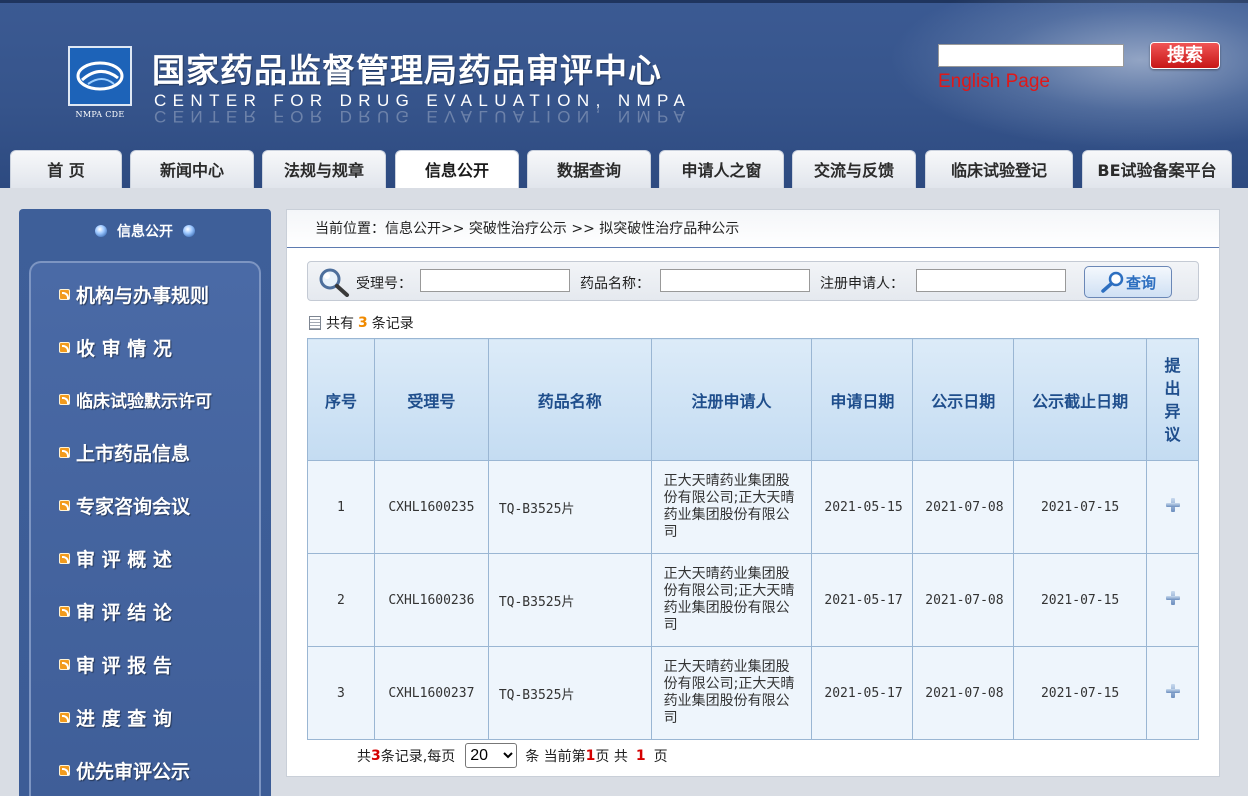 The height and width of the screenshot is (796, 1248). Describe the element at coordinates (134, 294) in the screenshot. I see `sidebar-item-rules: 机构与办事规则` at that location.